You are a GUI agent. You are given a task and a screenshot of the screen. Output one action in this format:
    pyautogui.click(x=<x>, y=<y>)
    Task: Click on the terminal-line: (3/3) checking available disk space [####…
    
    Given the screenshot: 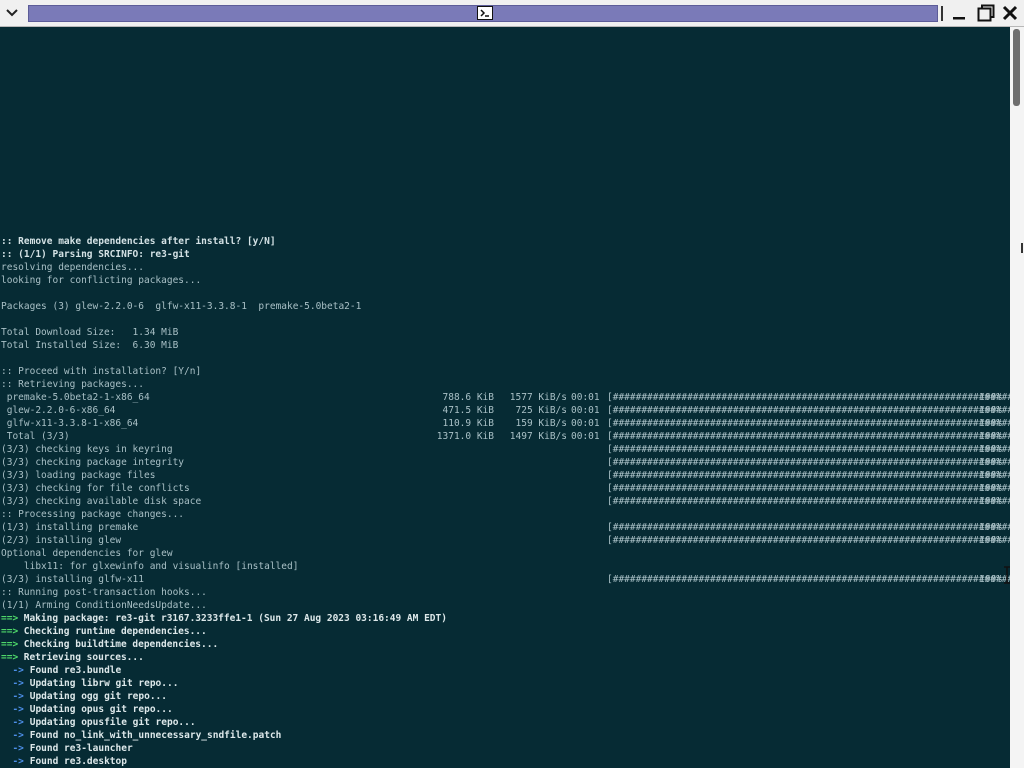 What is the action you would take?
    pyautogui.click(x=505, y=501)
    